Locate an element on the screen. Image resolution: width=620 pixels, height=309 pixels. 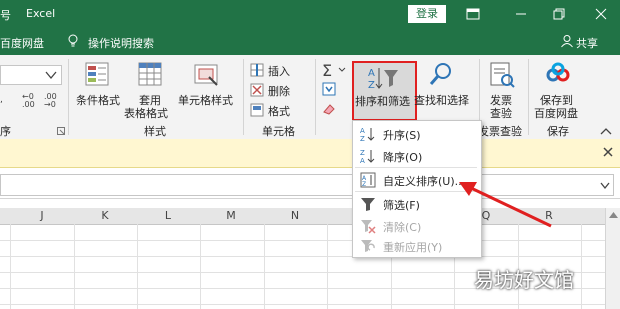
insert-label: 插入 is located at coordinates (279, 71).